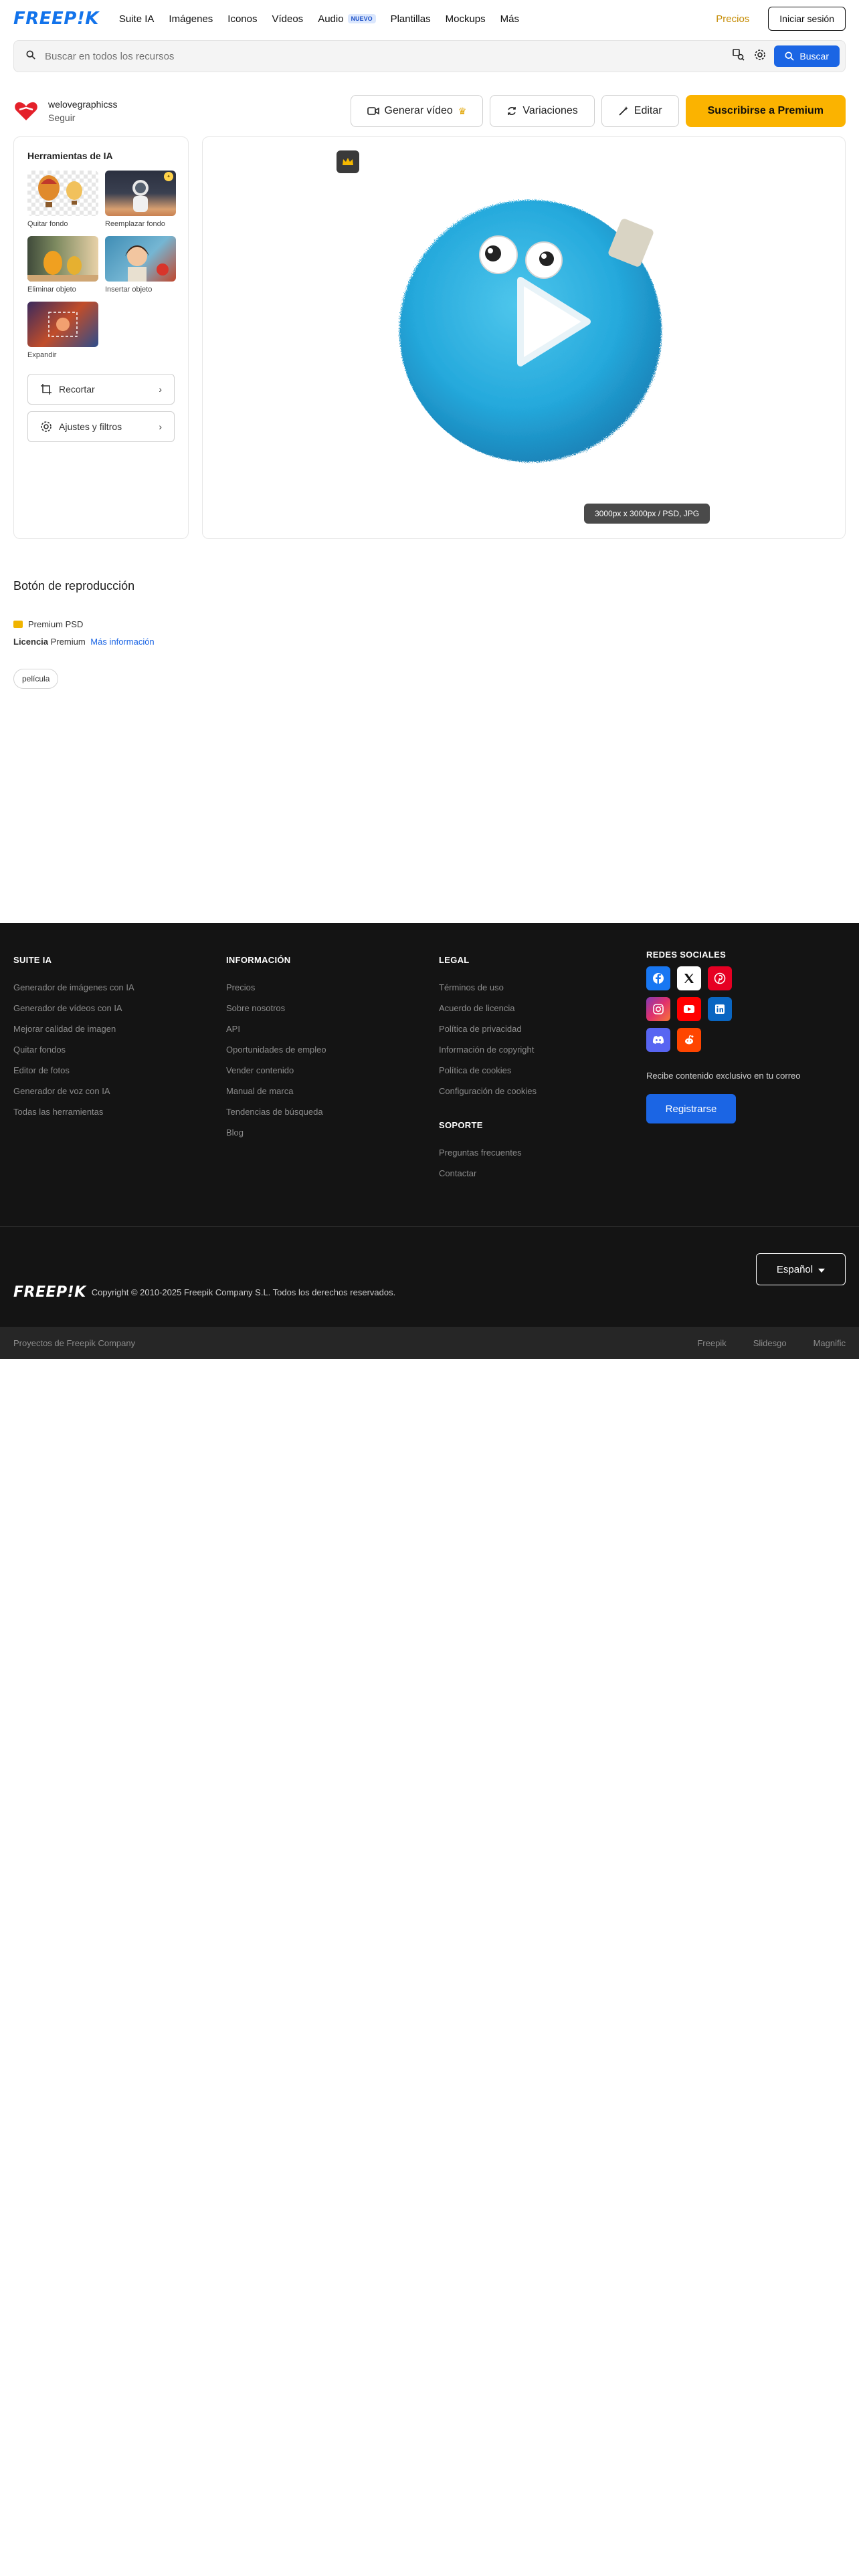 Image resolution: width=859 pixels, height=2576 pixels. What do you see at coordinates (140, 259) in the screenshot?
I see `insert-object-thumbnail` at bounding box center [140, 259].